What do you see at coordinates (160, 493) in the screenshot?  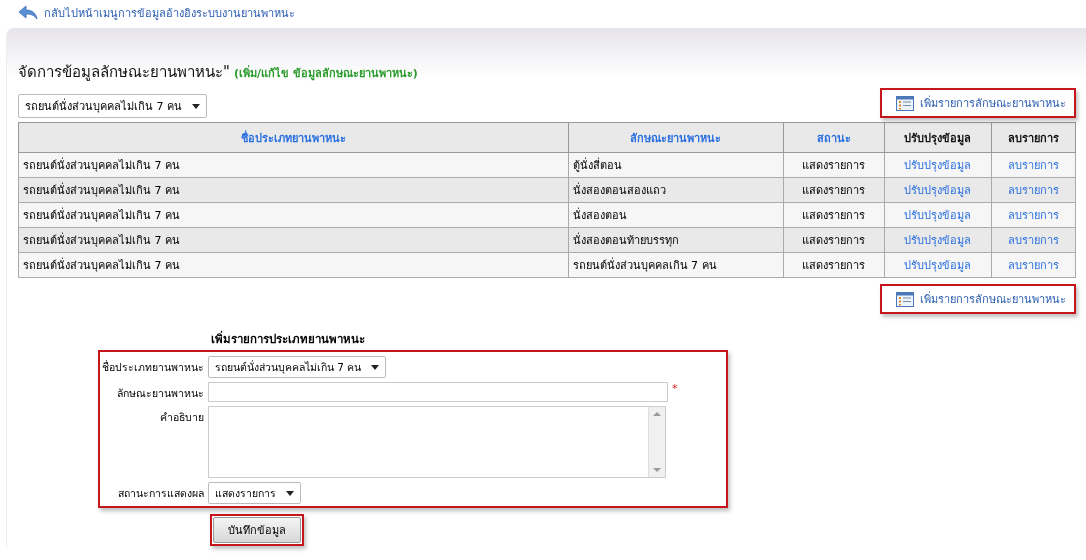 I see `field-label: สถานะการแสดงผล` at bounding box center [160, 493].